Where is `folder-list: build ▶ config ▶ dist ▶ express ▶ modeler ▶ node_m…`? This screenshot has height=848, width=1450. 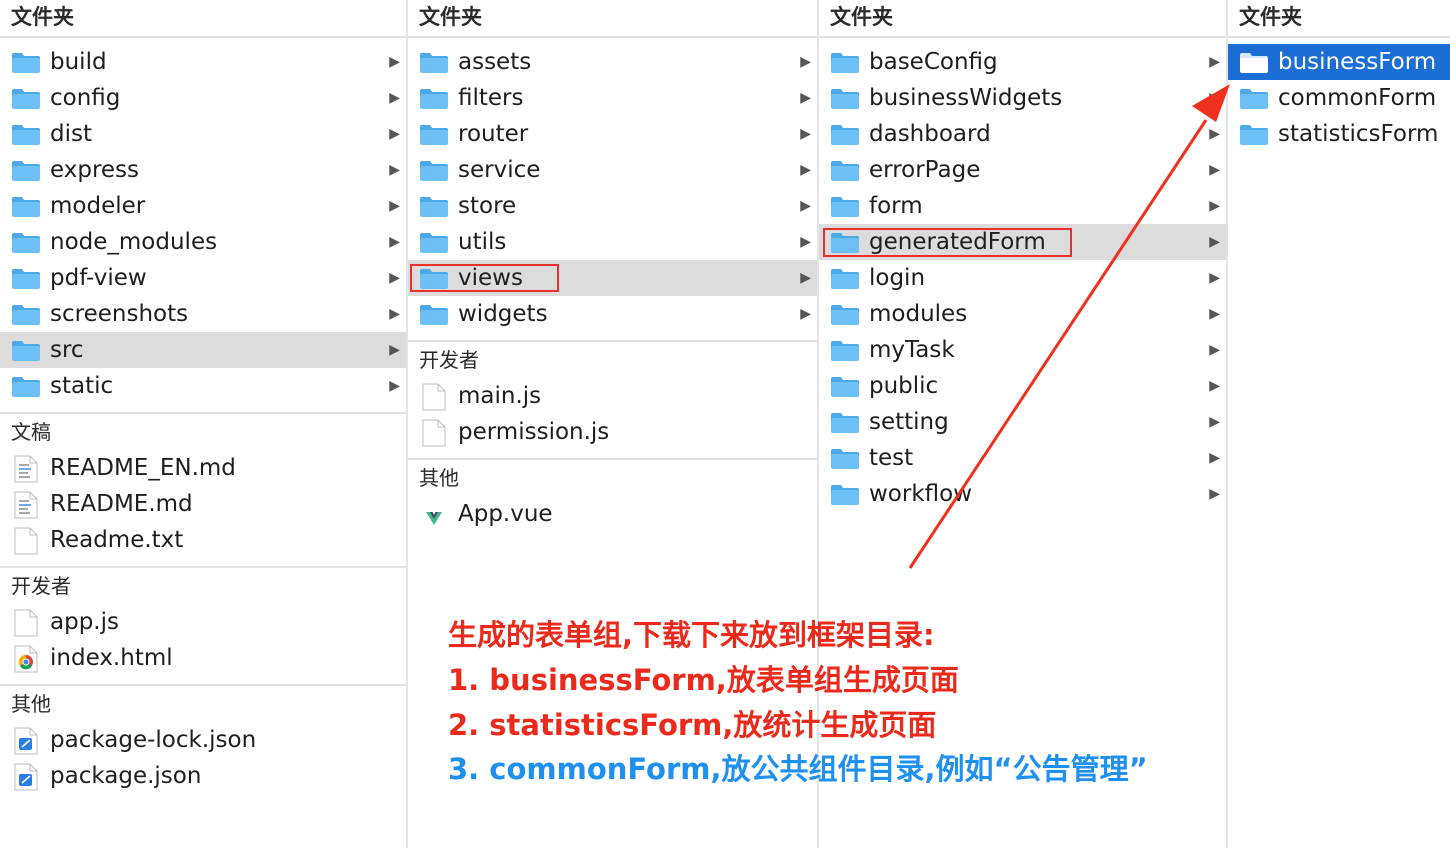
folder-list: build ▶ config ▶ dist ▶ express ▶ modeler ▶ node_m… is located at coordinates (203, 224).